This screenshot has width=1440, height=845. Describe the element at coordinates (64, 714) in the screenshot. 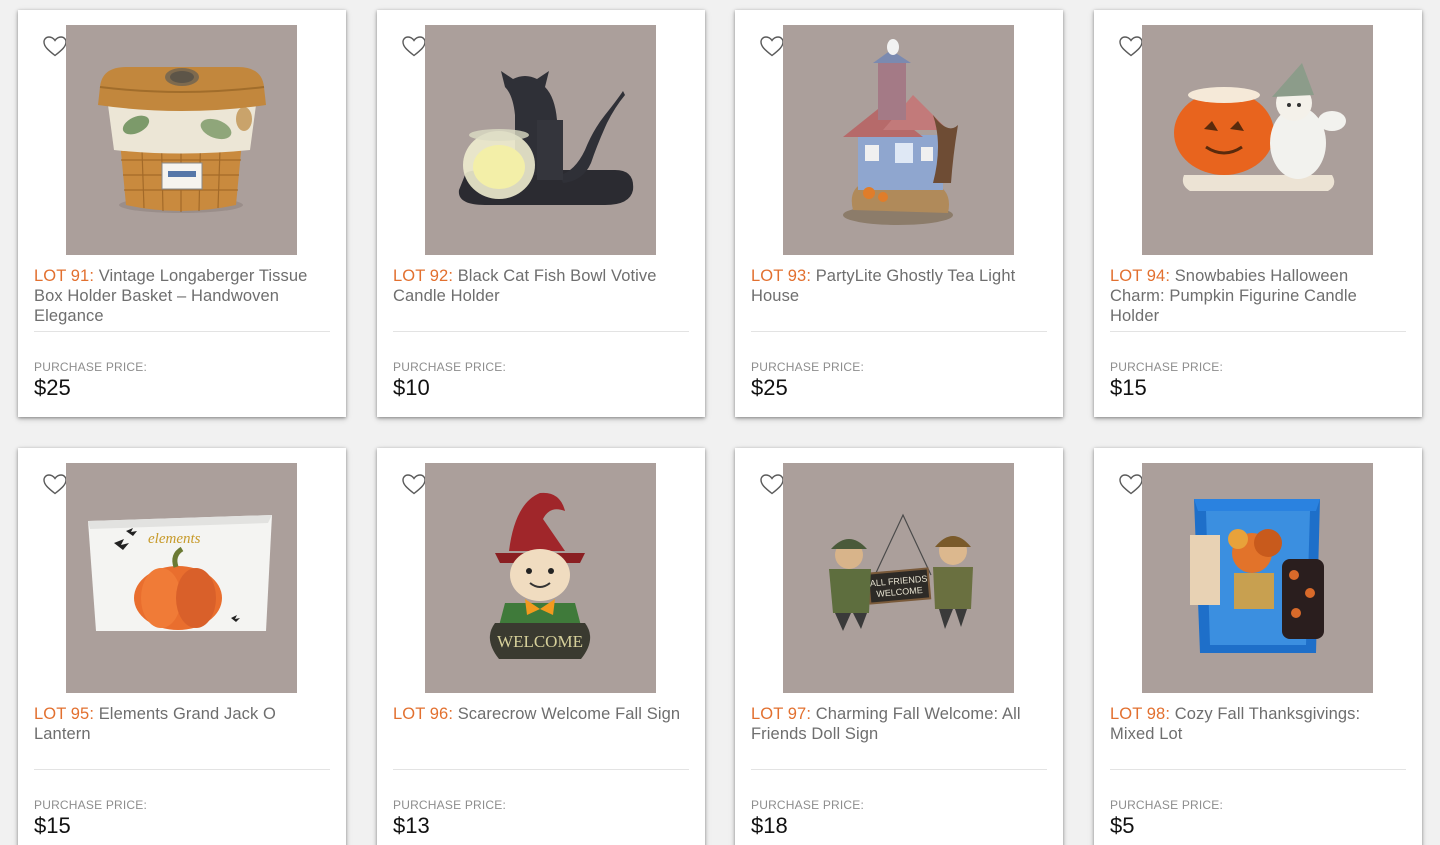

I see `lot-number: LOT 95:` at that location.